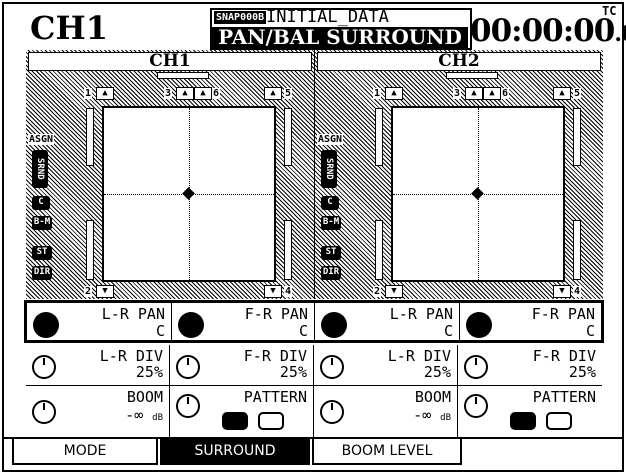 This screenshot has width=626, height=472. Describe the element at coordinates (69, 28) in the screenshot. I see `channel-title: CH1` at that location.